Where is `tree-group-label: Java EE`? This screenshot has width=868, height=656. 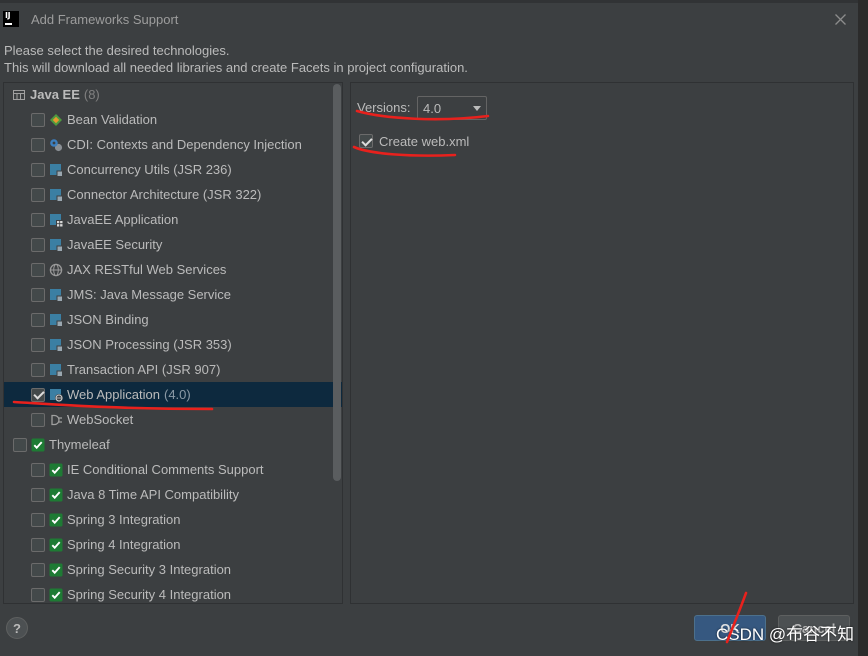 tree-group-label: Java EE is located at coordinates (55, 94).